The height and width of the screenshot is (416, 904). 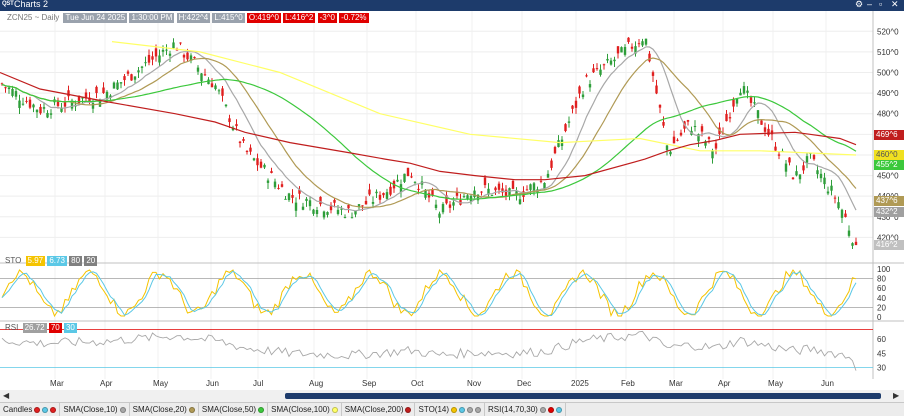 I want to click on scrollbar-thumb, so click(x=583, y=396).